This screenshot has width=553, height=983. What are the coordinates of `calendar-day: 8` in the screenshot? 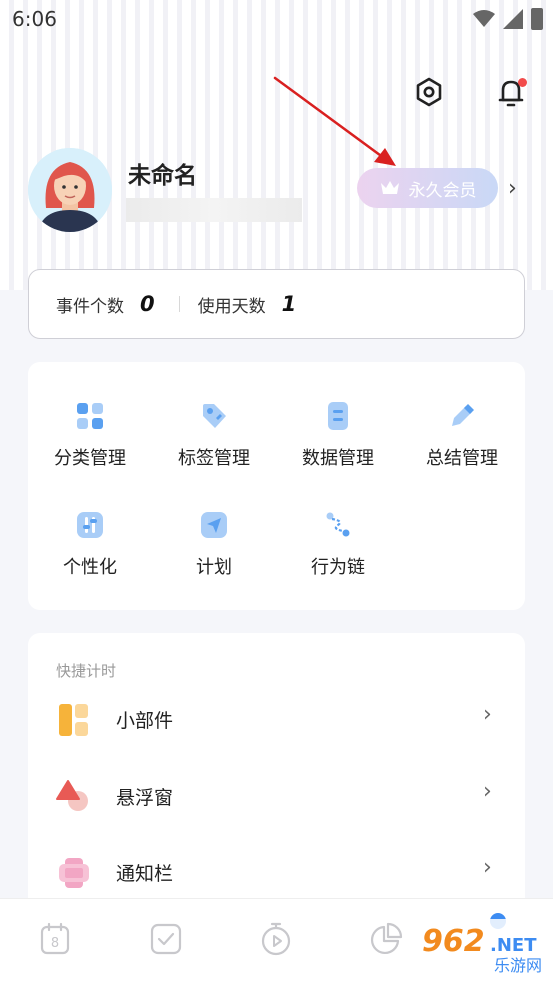 It's located at (55, 943).